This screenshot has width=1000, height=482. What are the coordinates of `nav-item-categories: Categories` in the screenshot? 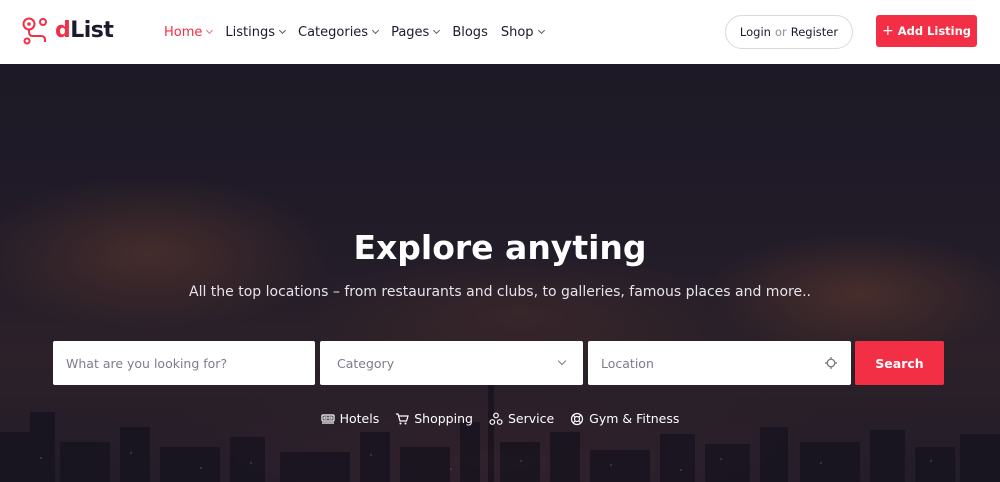 It's located at (339, 32).